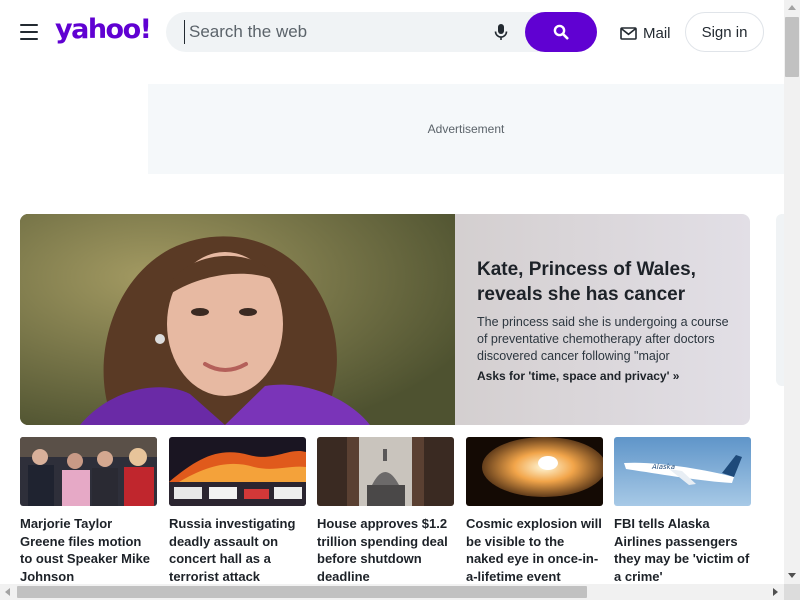 This screenshot has width=800, height=600. I want to click on capitol-dome-photo, so click(385, 471).